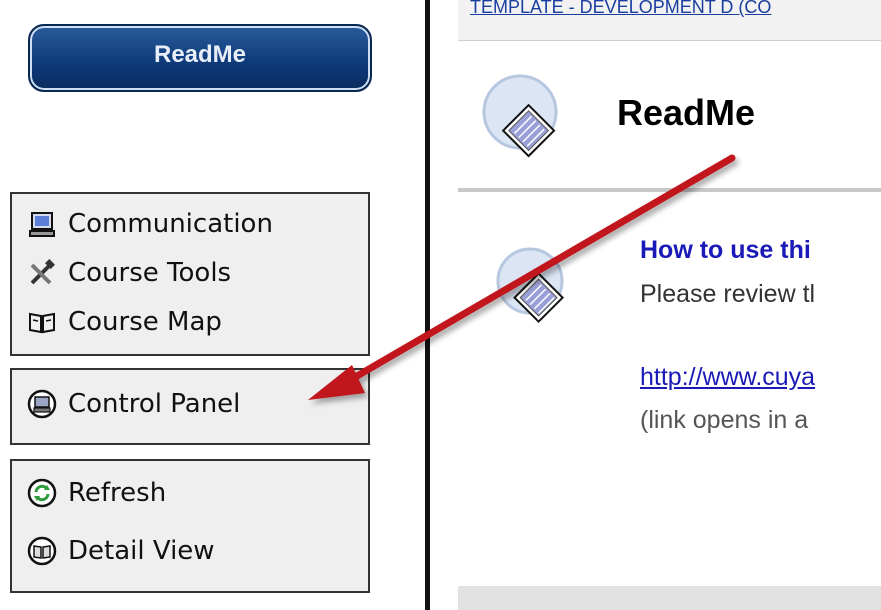 The image size is (881, 610). I want to click on section-divider, so click(669, 190).